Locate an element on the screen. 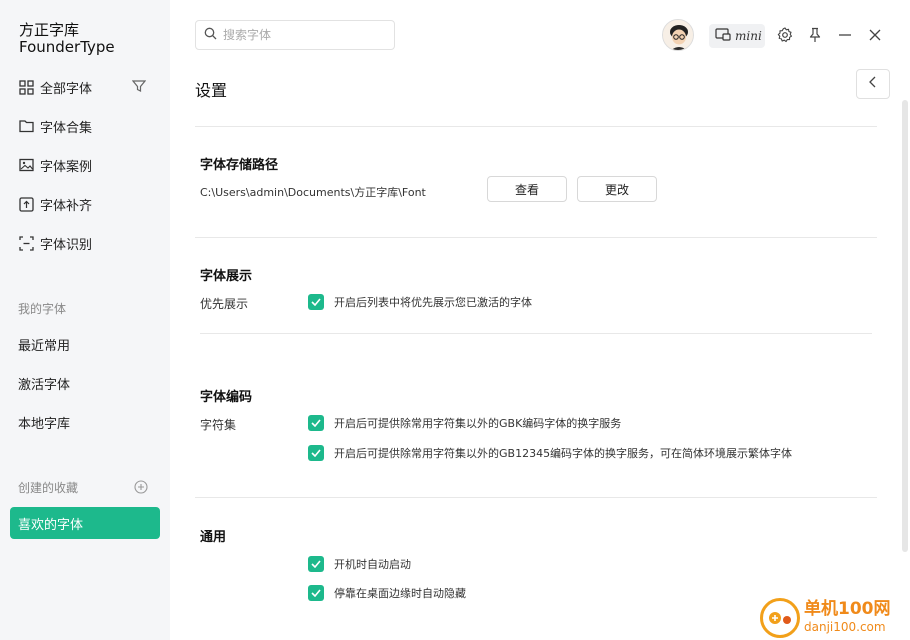 This screenshot has width=910, height=640. logo-line1: 方正字库 is located at coordinates (49, 30).